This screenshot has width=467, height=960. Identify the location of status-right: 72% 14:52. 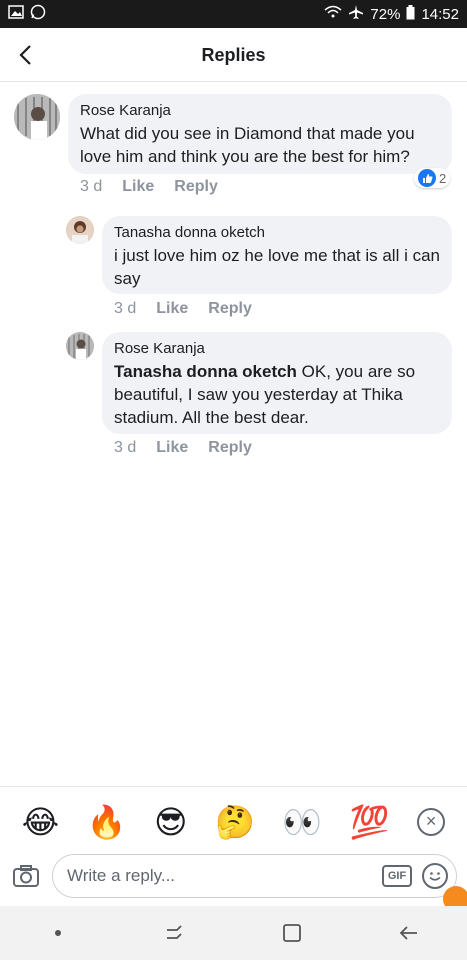
(391, 14).